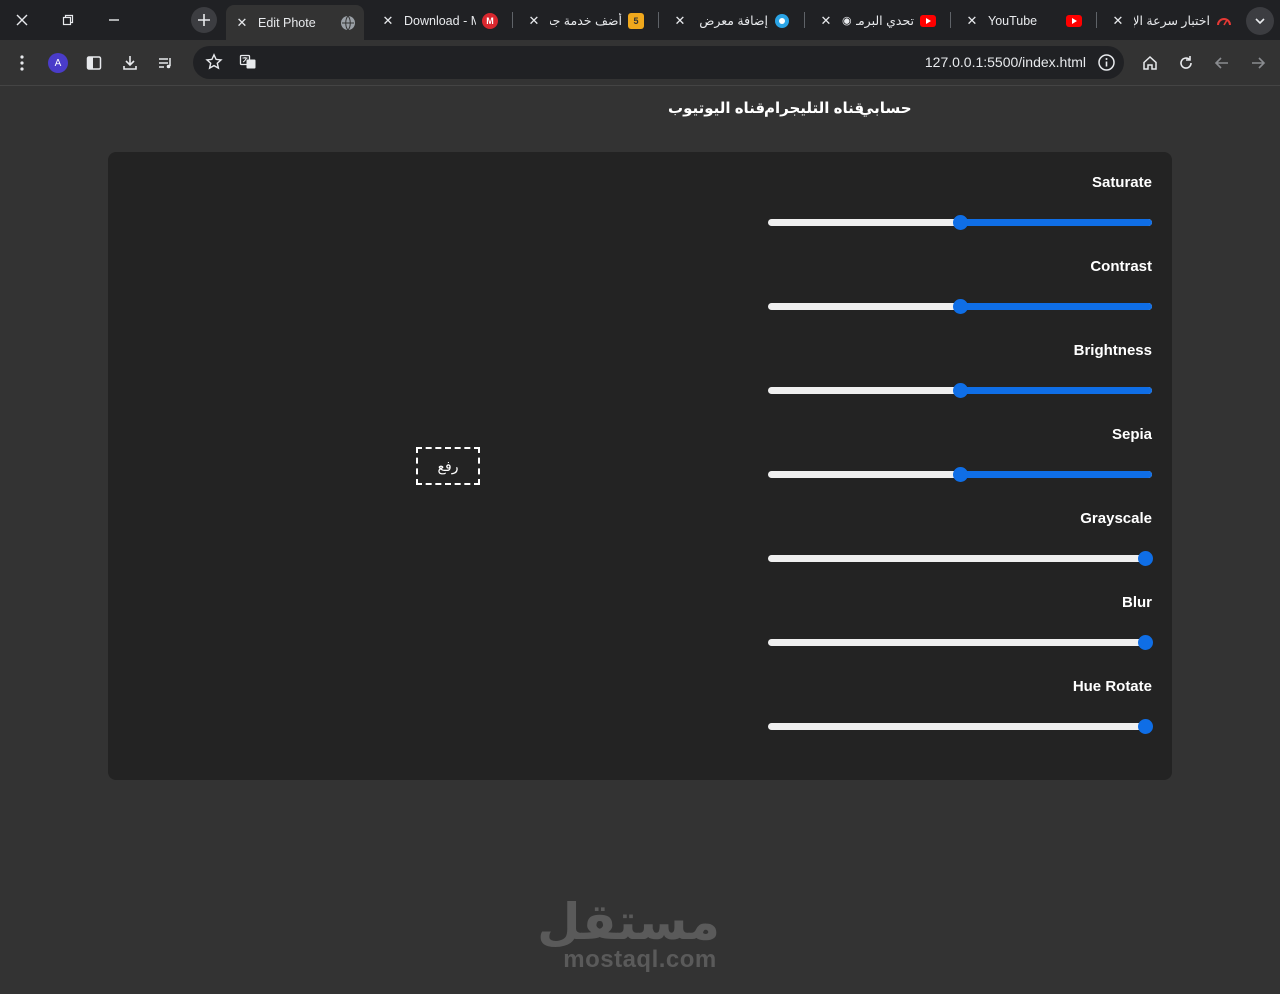  Describe the element at coordinates (214, 64) in the screenshot. I see `bookmark-star-icon` at that location.